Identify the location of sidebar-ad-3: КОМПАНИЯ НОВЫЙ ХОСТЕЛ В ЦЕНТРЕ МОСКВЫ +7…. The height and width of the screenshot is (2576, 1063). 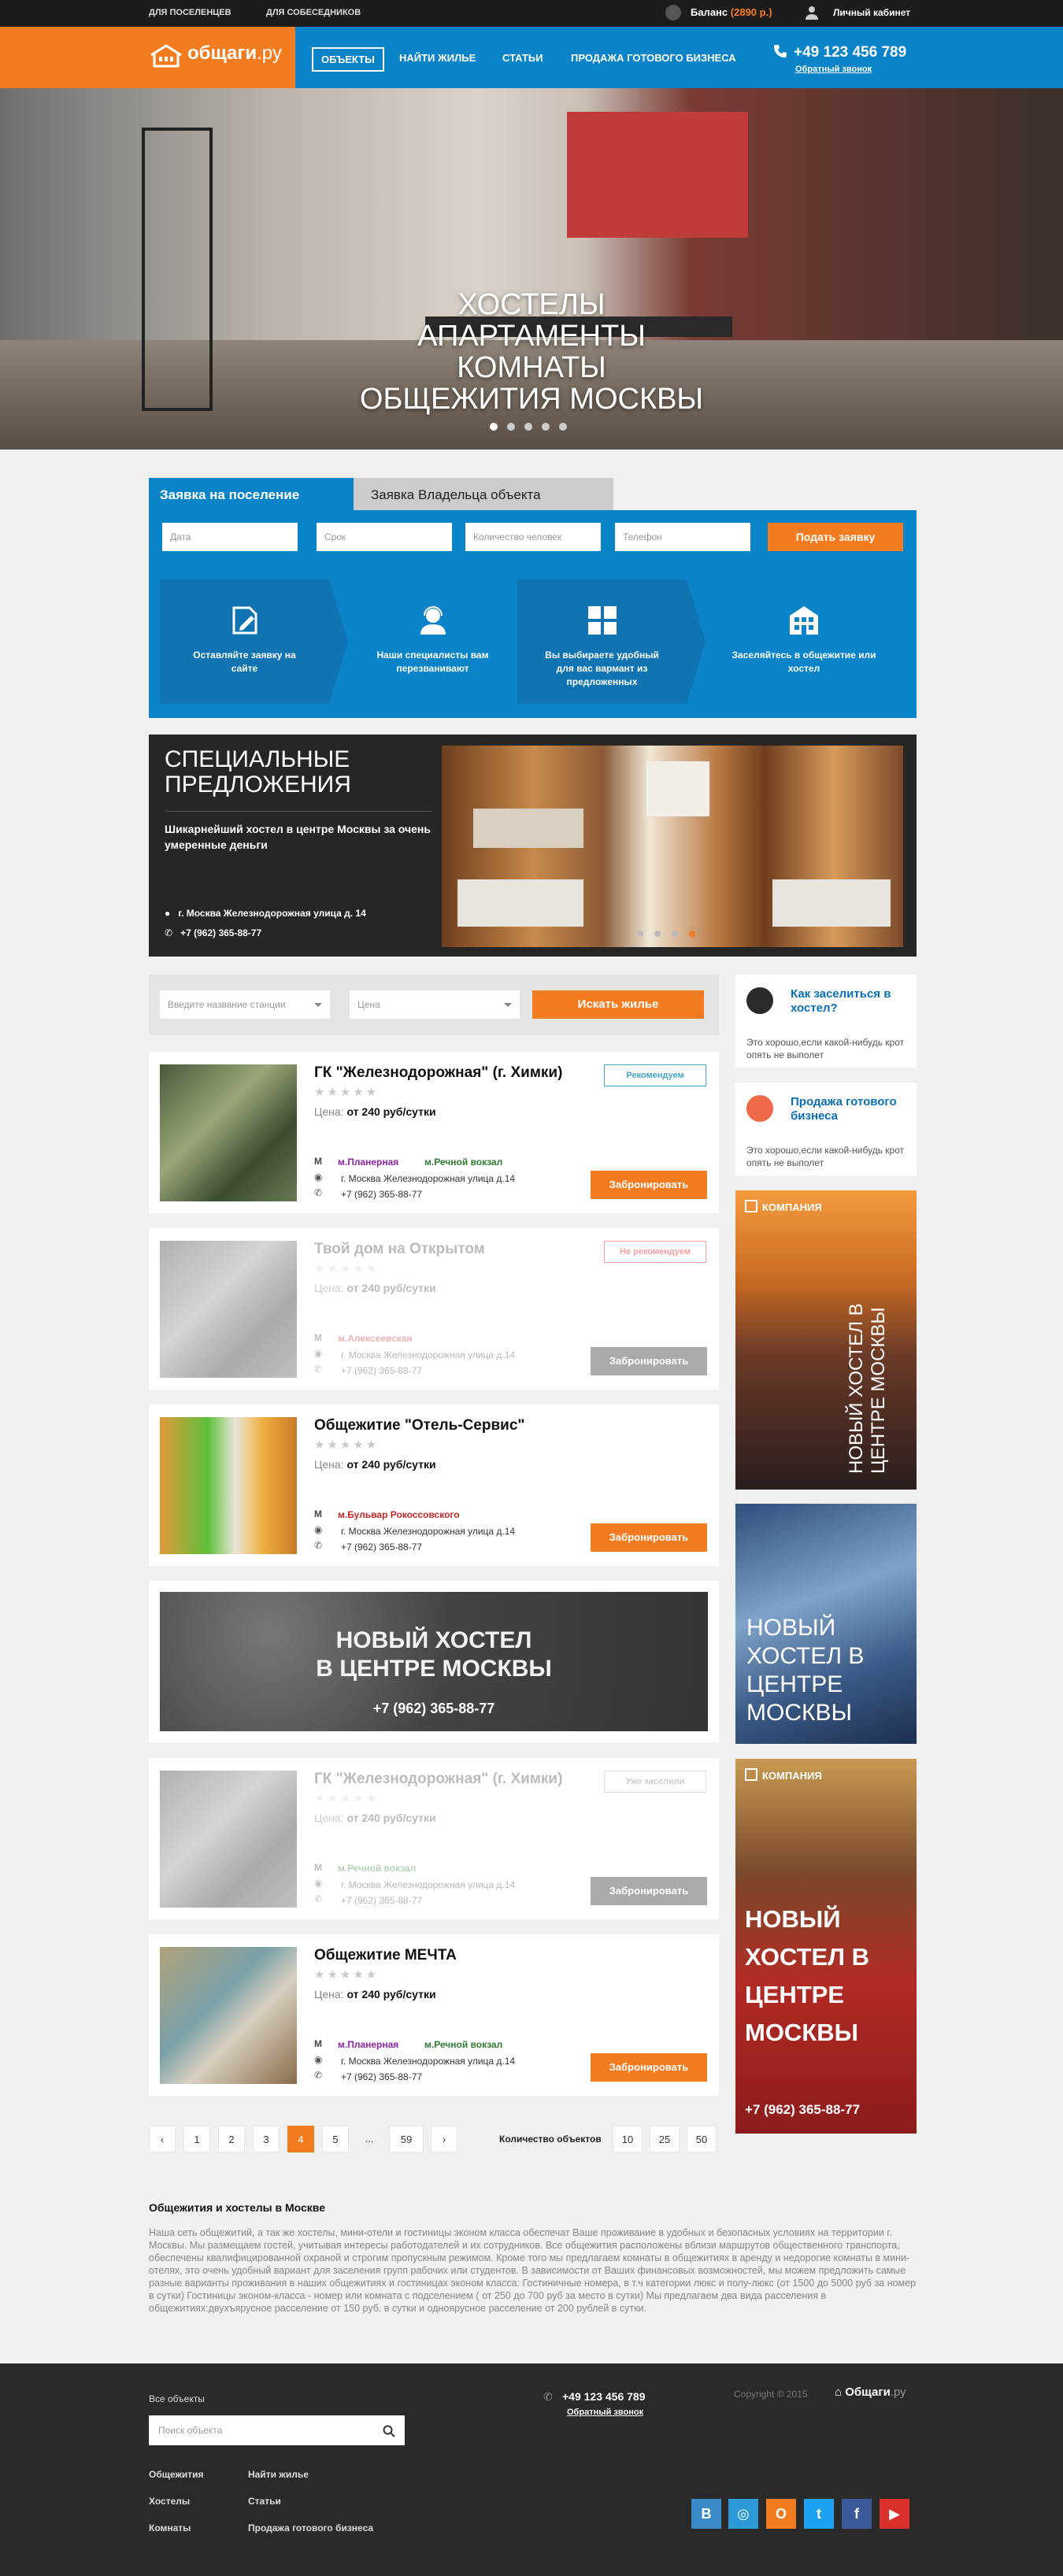
(826, 1946).